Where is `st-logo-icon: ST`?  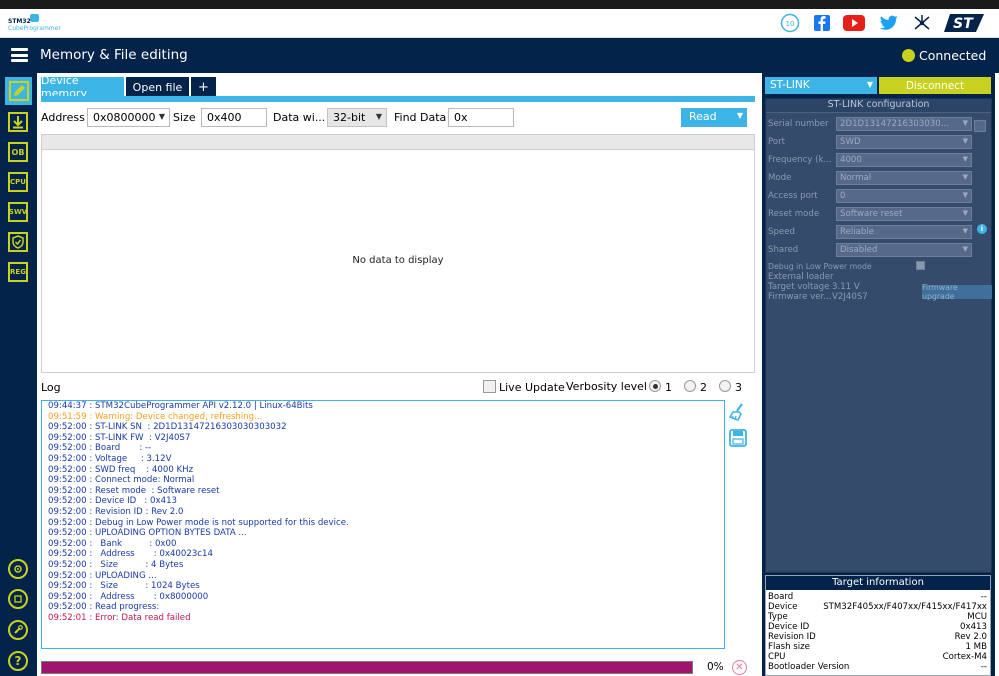
st-logo-icon: ST is located at coordinates (964, 23).